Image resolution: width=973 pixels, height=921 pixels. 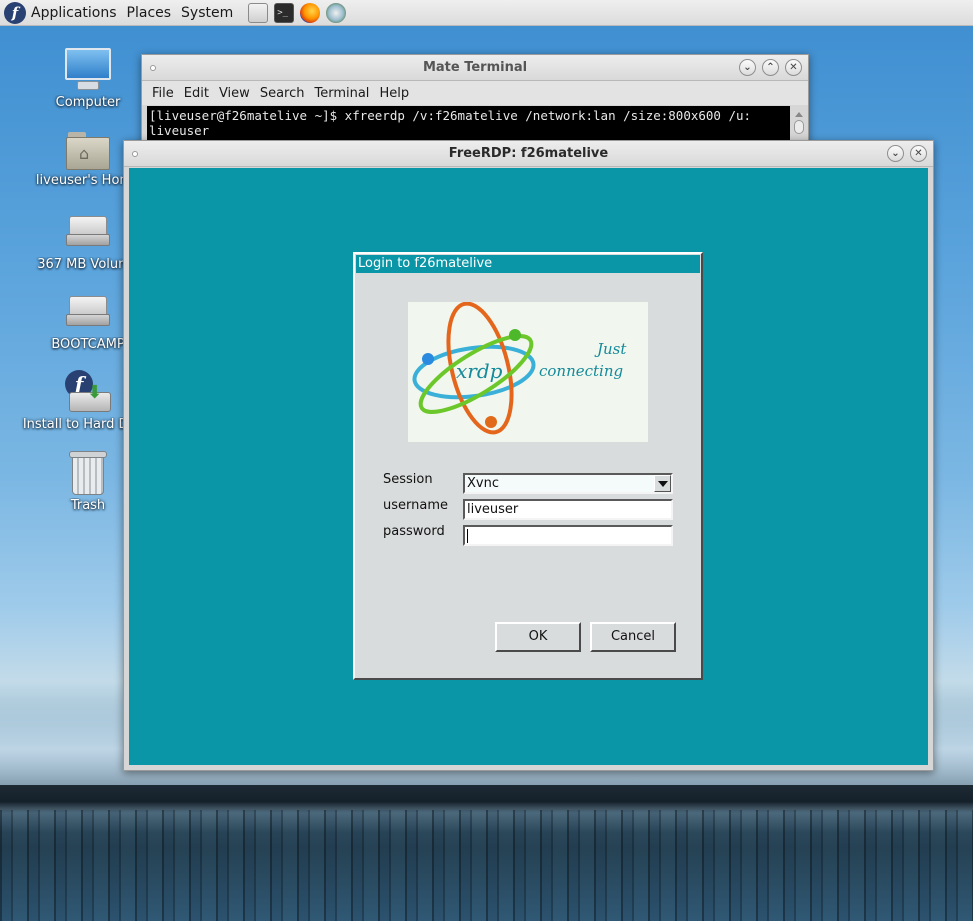 What do you see at coordinates (88, 150) in the screenshot?
I see `home-folder-icon: ⌂` at bounding box center [88, 150].